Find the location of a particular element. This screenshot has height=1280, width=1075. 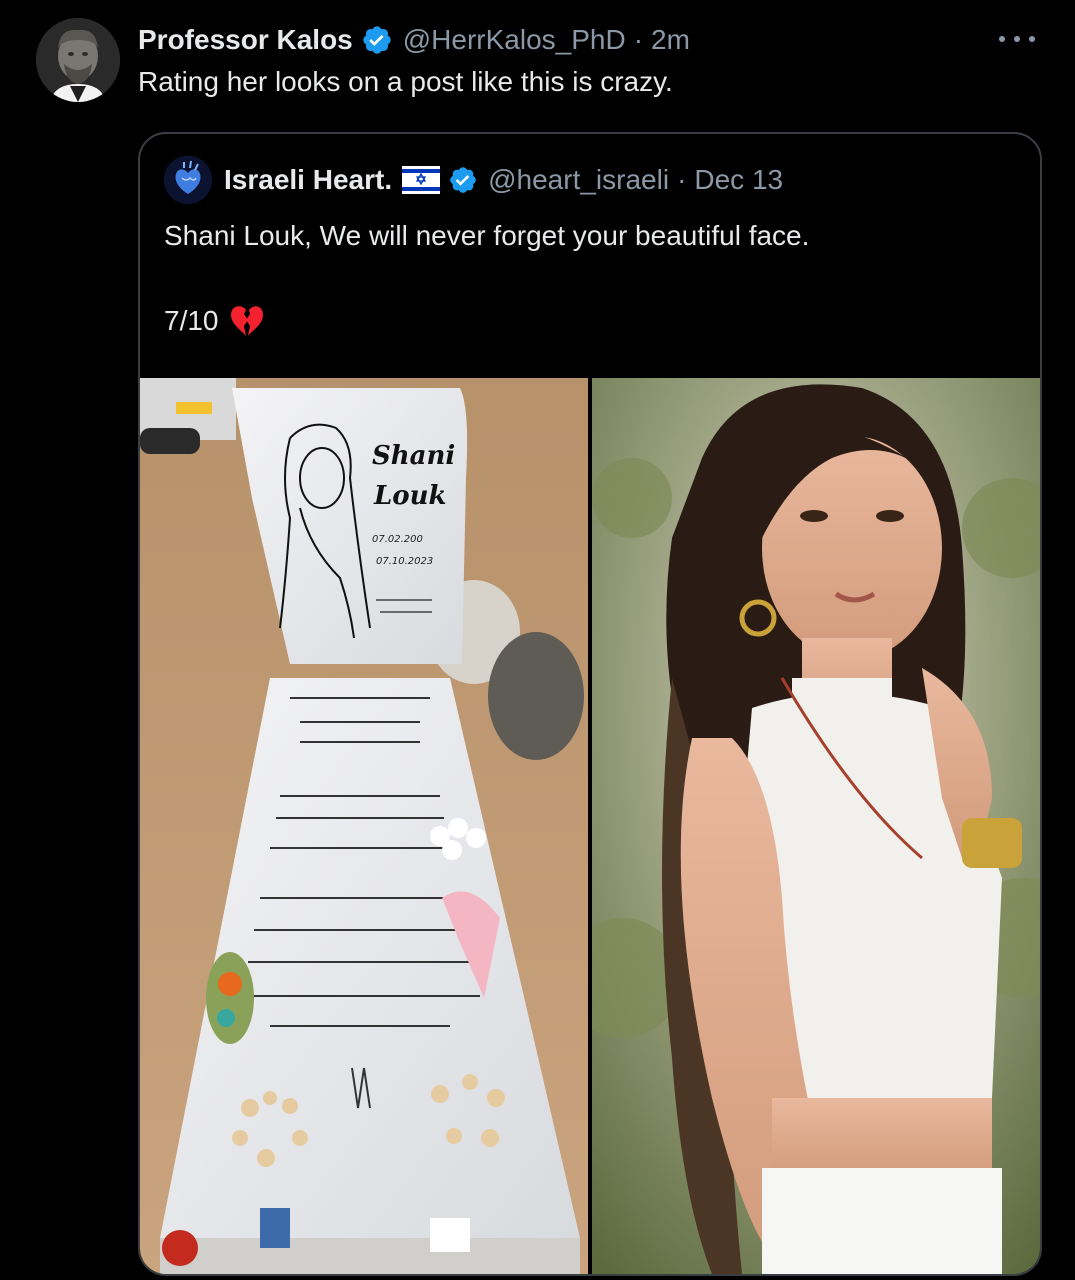

israel-flag-icon is located at coordinates (421, 180).